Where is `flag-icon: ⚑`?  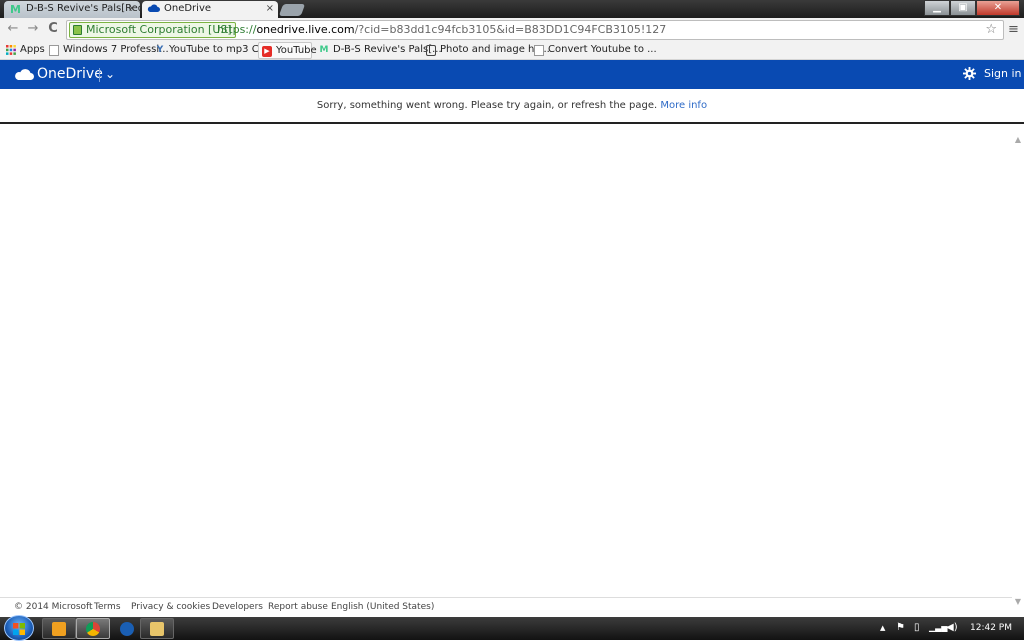 flag-icon: ⚑ is located at coordinates (900, 628).